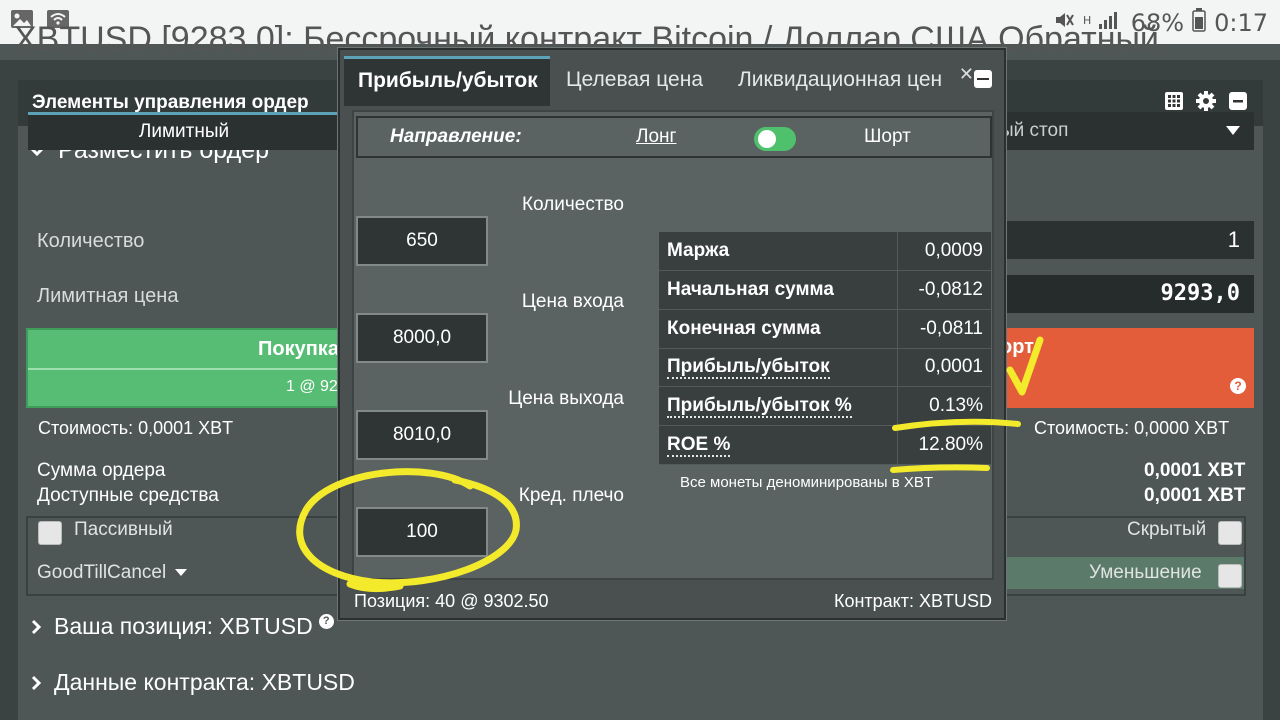 This screenshot has height=720, width=1280. What do you see at coordinates (108, 296) in the screenshot?
I see `limit-price-label: Лимитная цена` at bounding box center [108, 296].